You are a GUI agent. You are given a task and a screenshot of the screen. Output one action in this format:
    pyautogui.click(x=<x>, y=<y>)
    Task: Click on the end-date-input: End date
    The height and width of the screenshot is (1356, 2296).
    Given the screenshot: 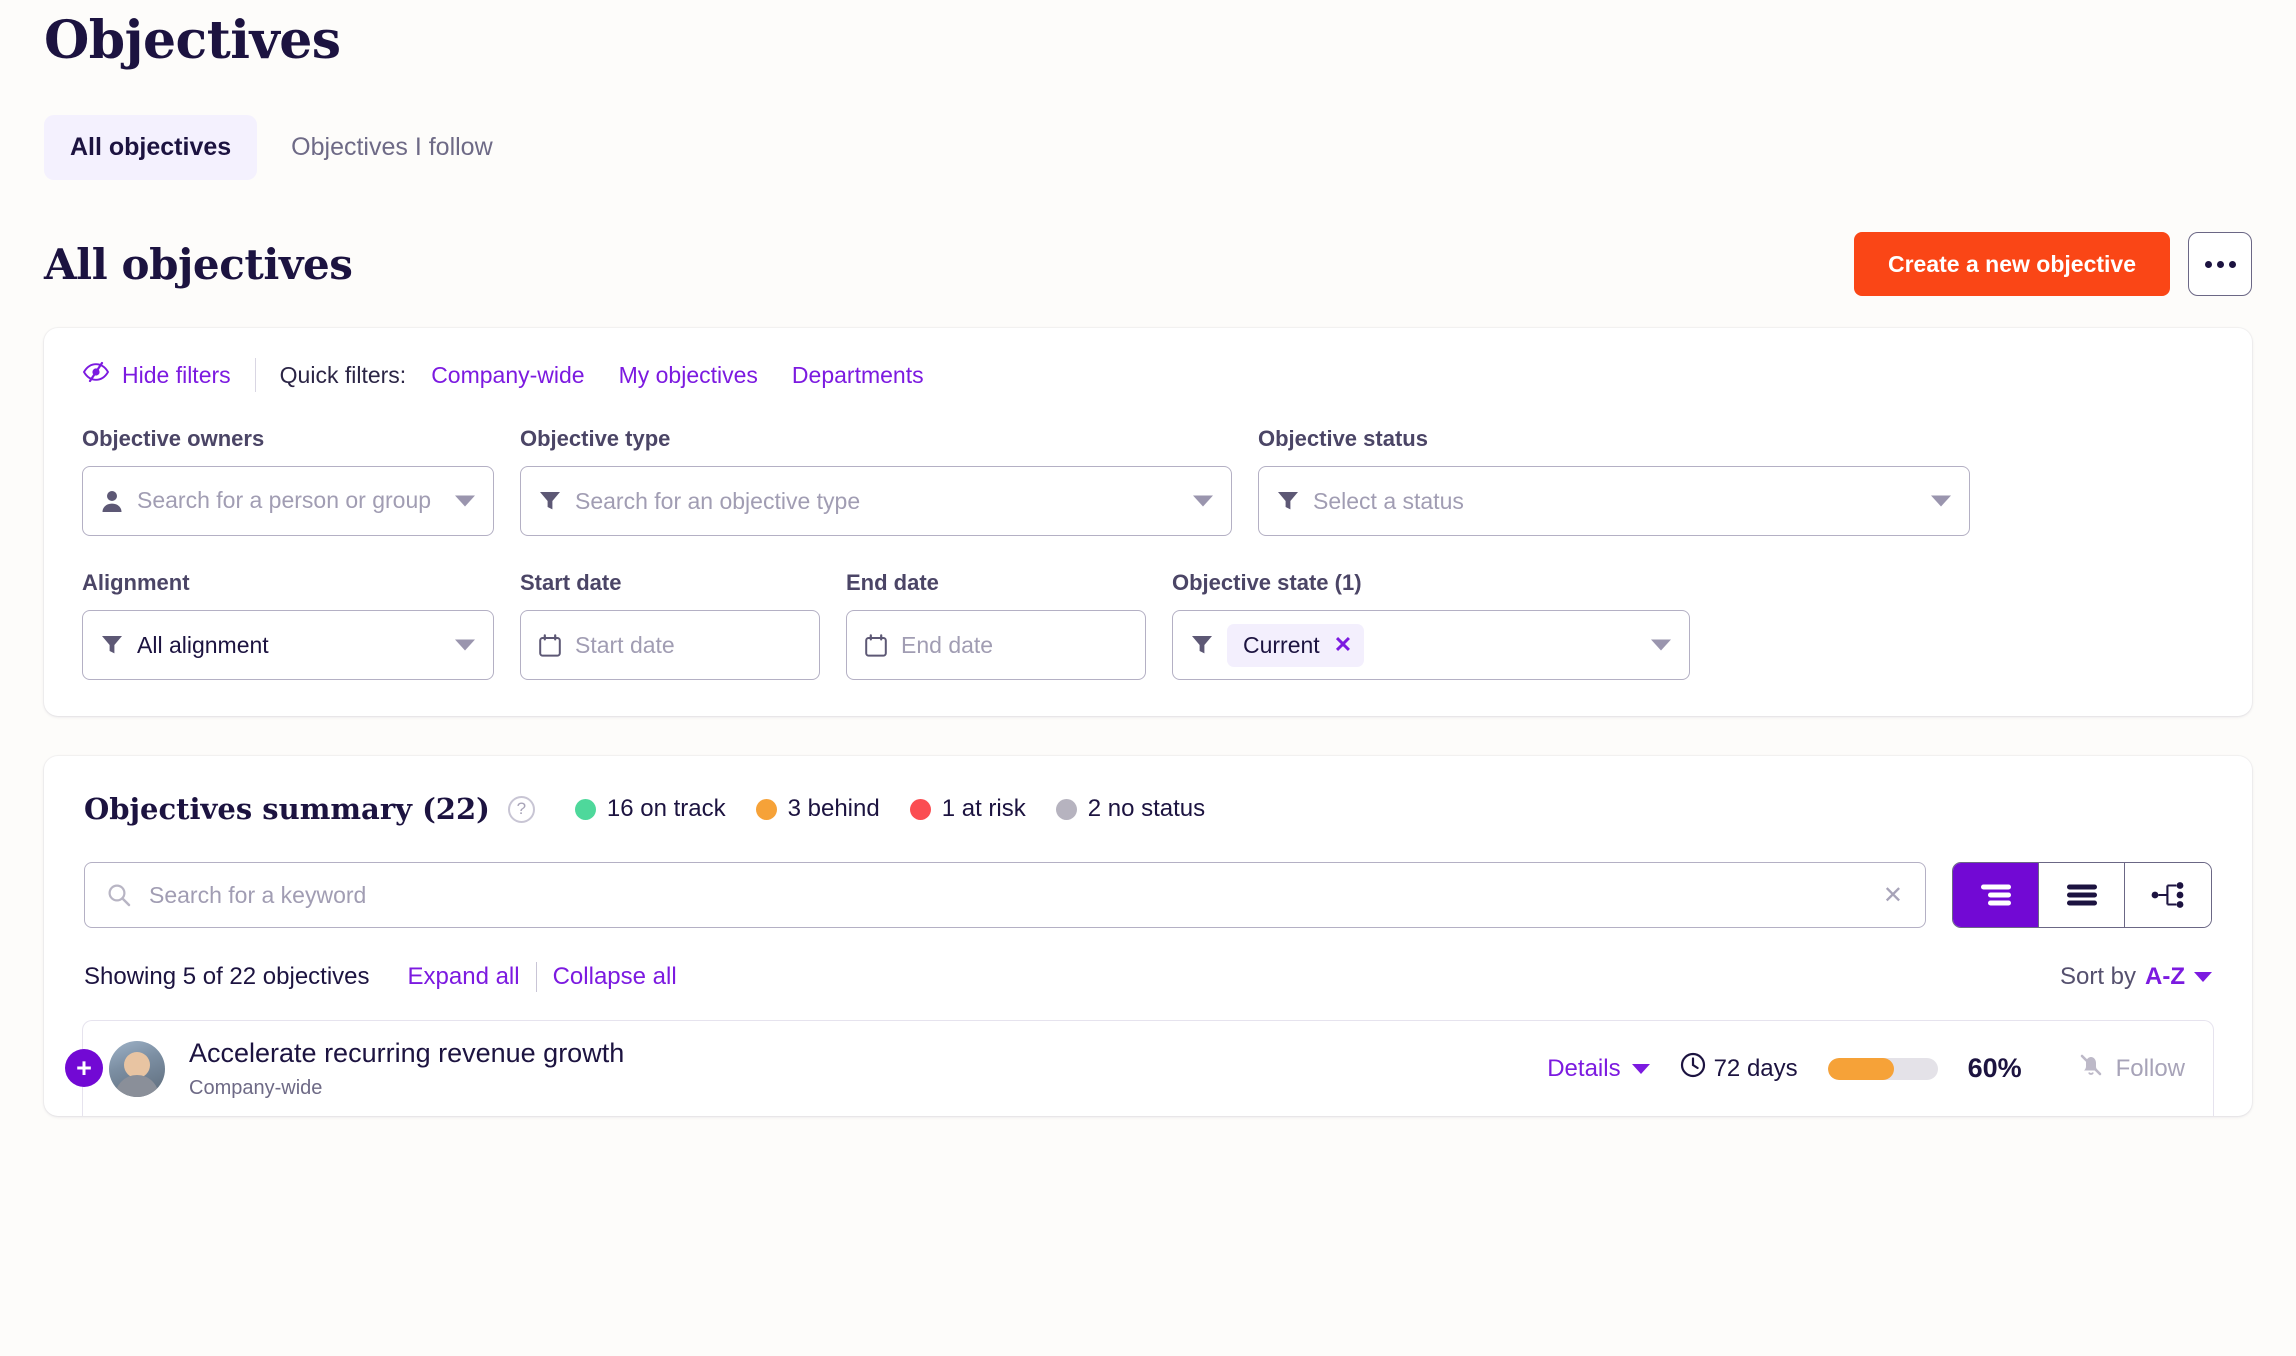 What is the action you would take?
    pyautogui.click(x=996, y=645)
    